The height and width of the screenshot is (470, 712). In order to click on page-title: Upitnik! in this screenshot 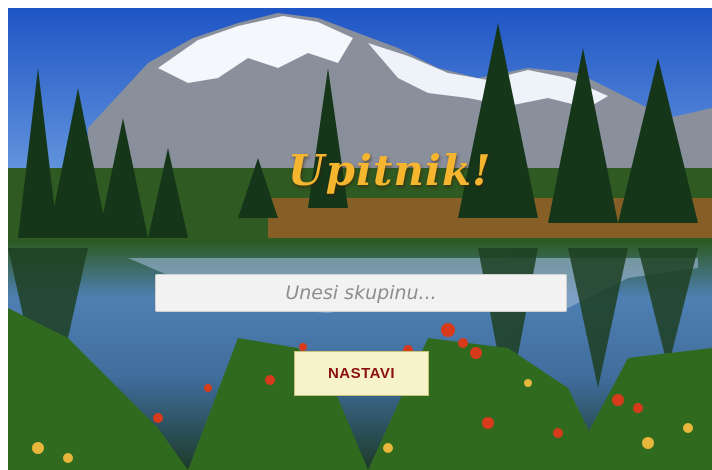, I will do `click(390, 170)`.